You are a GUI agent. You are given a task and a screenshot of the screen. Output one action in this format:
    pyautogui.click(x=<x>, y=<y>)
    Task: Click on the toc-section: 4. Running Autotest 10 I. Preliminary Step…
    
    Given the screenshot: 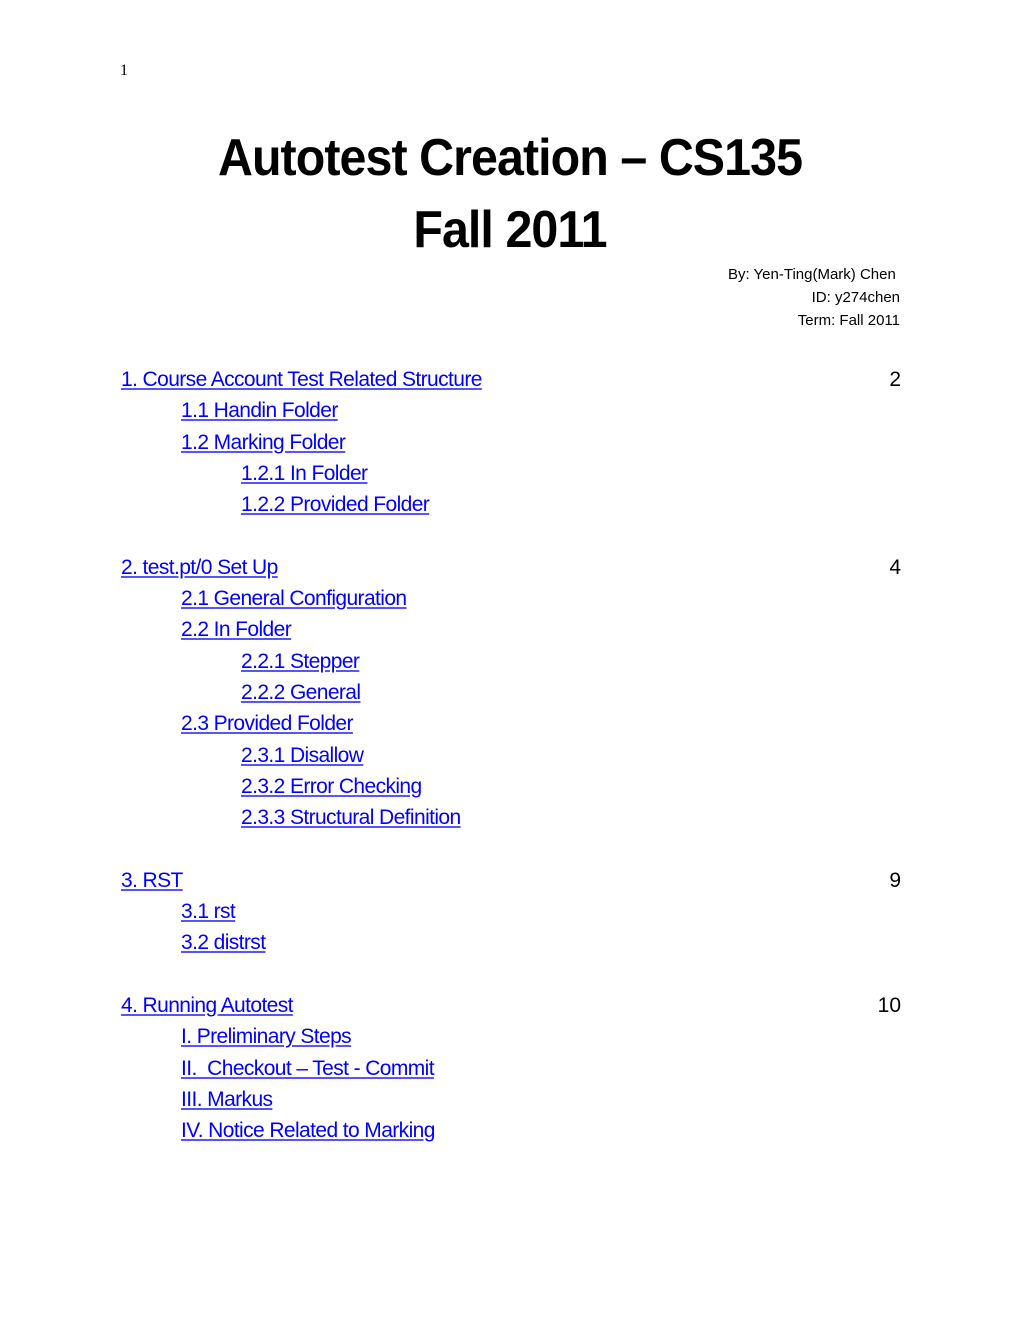 What is the action you would take?
    pyautogui.click(x=511, y=1068)
    